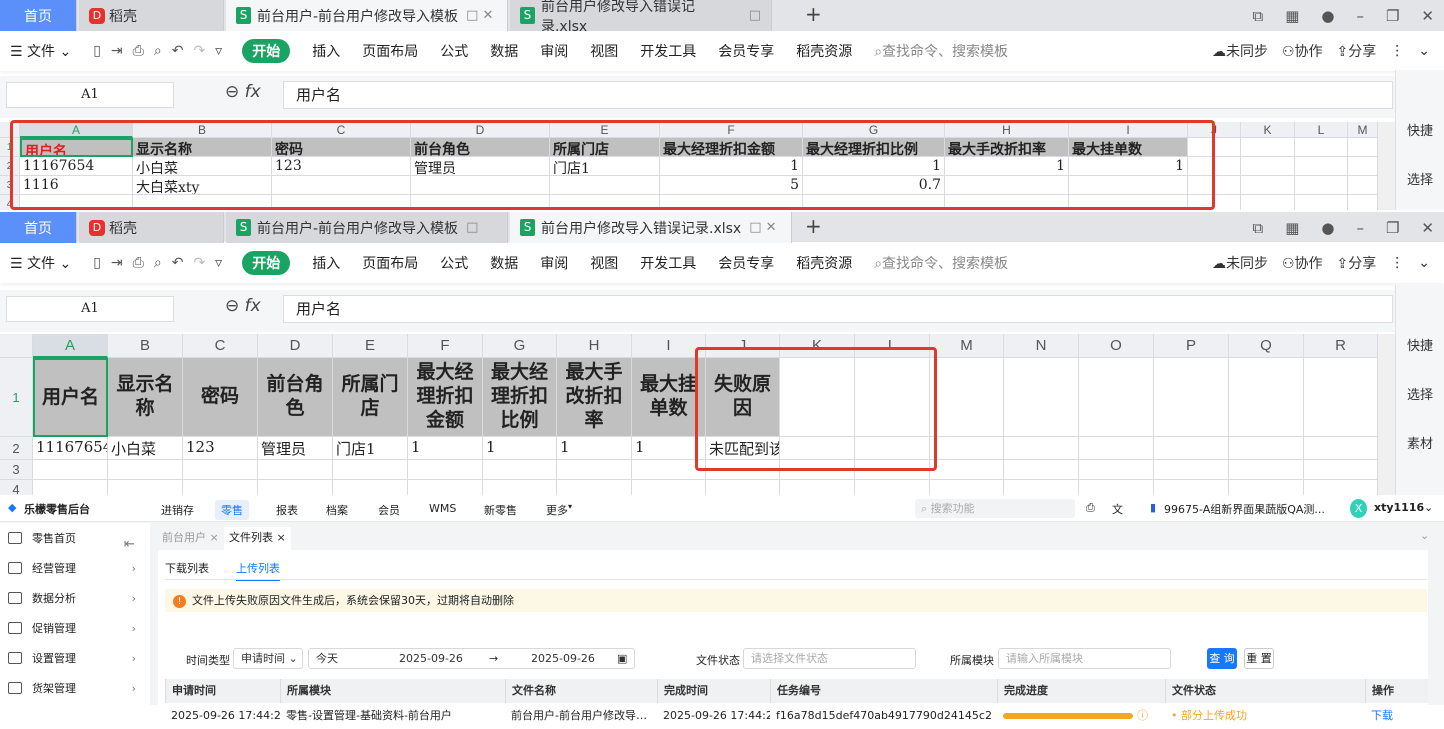 The height and width of the screenshot is (729, 1444). I want to click on tab-template: S 前台用户-前台用户修改导入模板 □ ✕, so click(367, 15).